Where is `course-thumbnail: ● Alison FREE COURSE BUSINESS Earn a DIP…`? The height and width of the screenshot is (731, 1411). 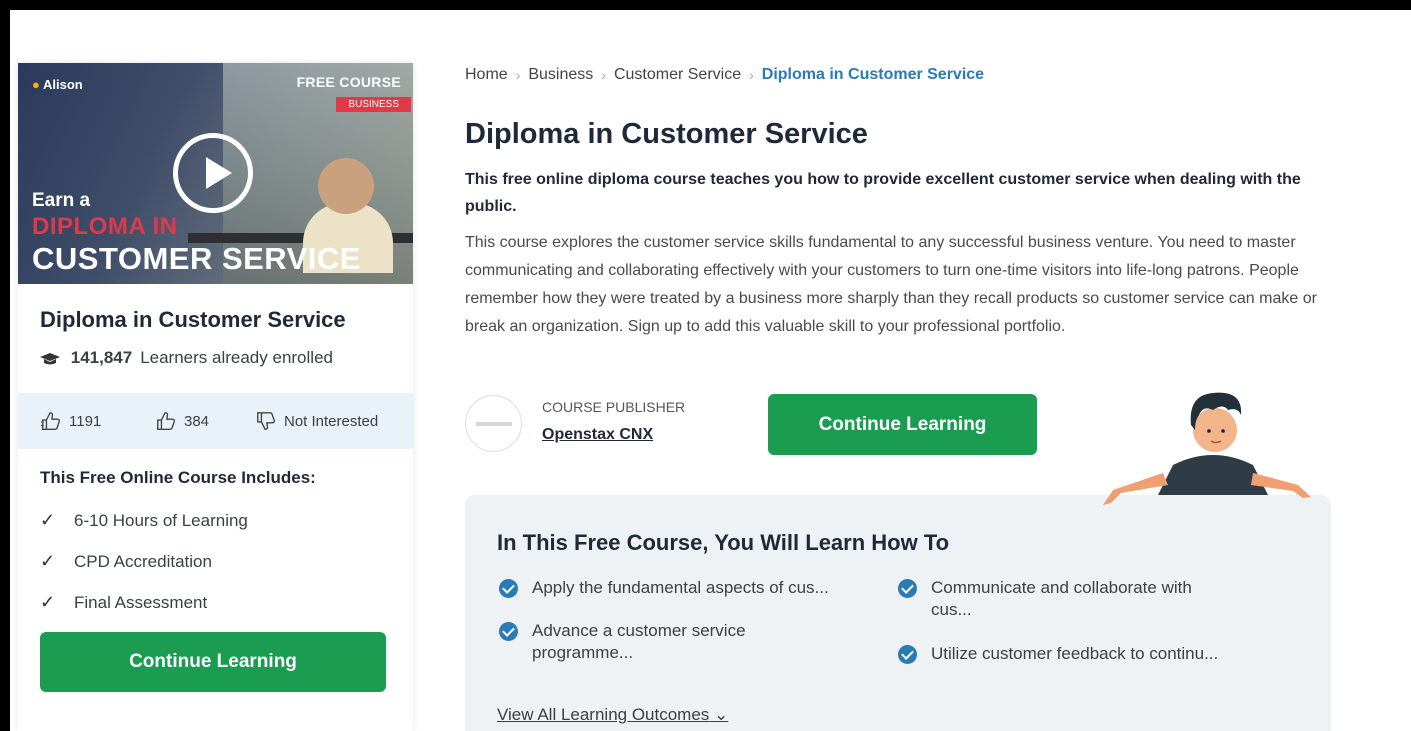
course-thumbnail: ● Alison FREE COURSE BUSINESS Earn a DIP… is located at coordinates (215, 173).